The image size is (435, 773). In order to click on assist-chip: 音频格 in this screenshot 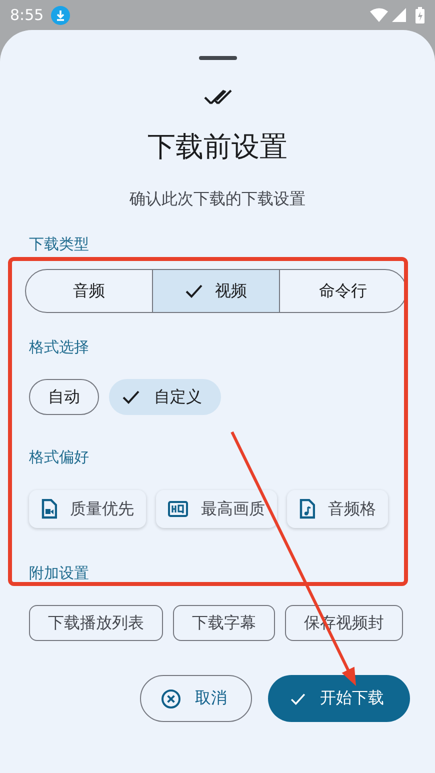, I will do `click(337, 509)`.